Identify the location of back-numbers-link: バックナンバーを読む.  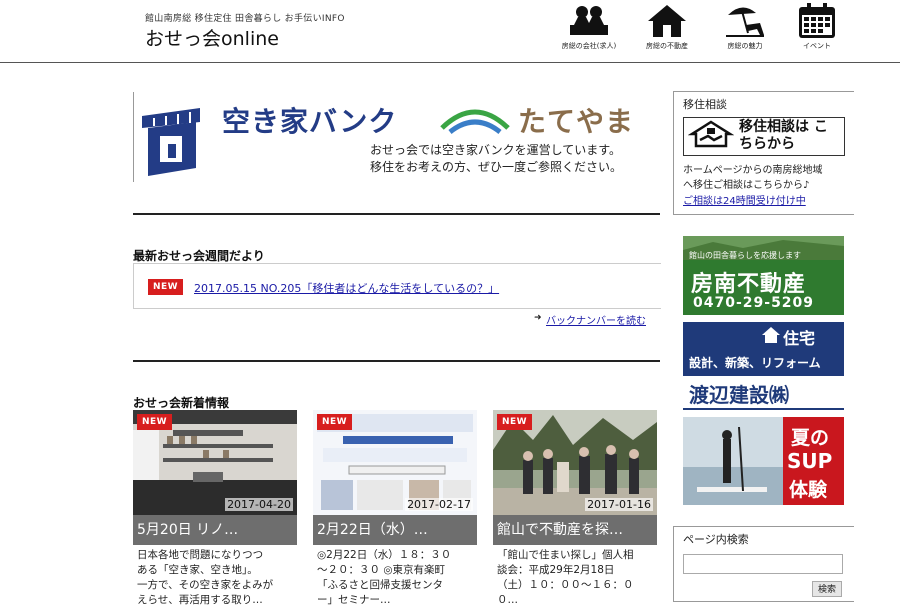
(596, 319).